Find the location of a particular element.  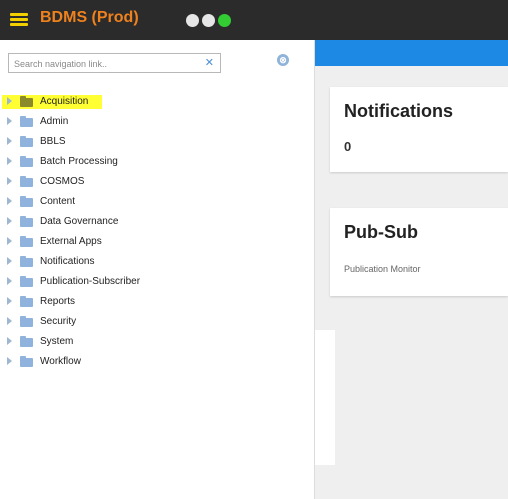

nav-item-label: Notifications is located at coordinates (67, 261).